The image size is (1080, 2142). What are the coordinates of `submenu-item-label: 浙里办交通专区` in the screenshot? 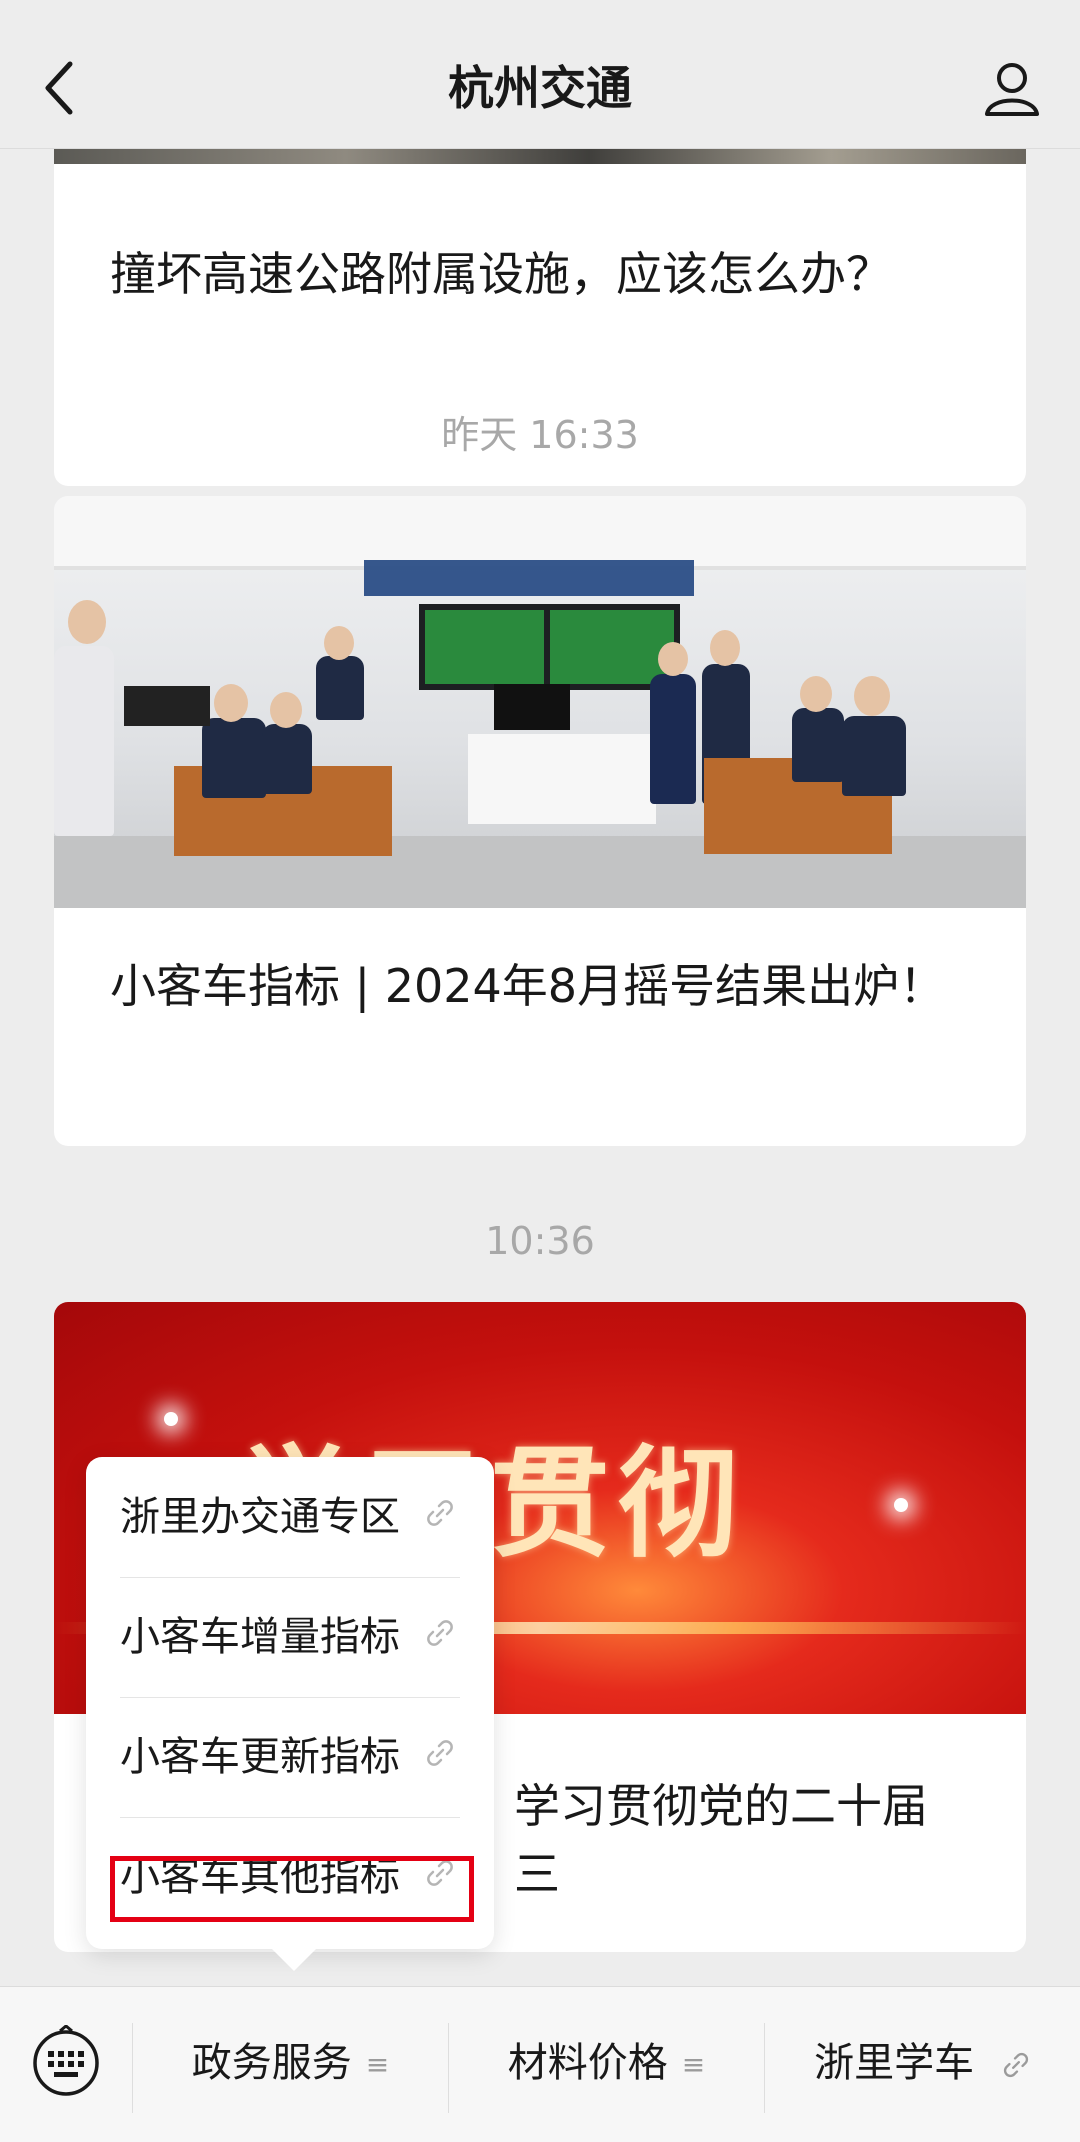 It's located at (260, 1517).